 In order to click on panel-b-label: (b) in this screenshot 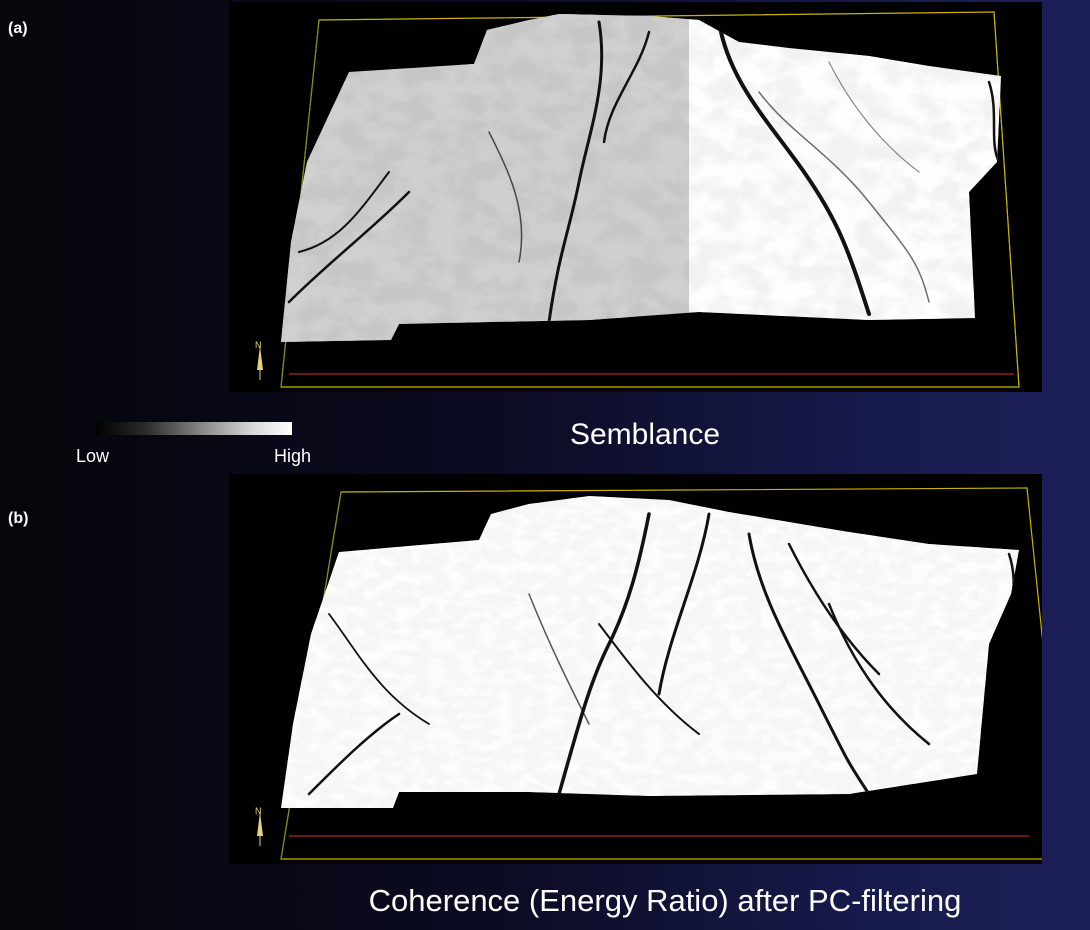, I will do `click(18, 518)`.